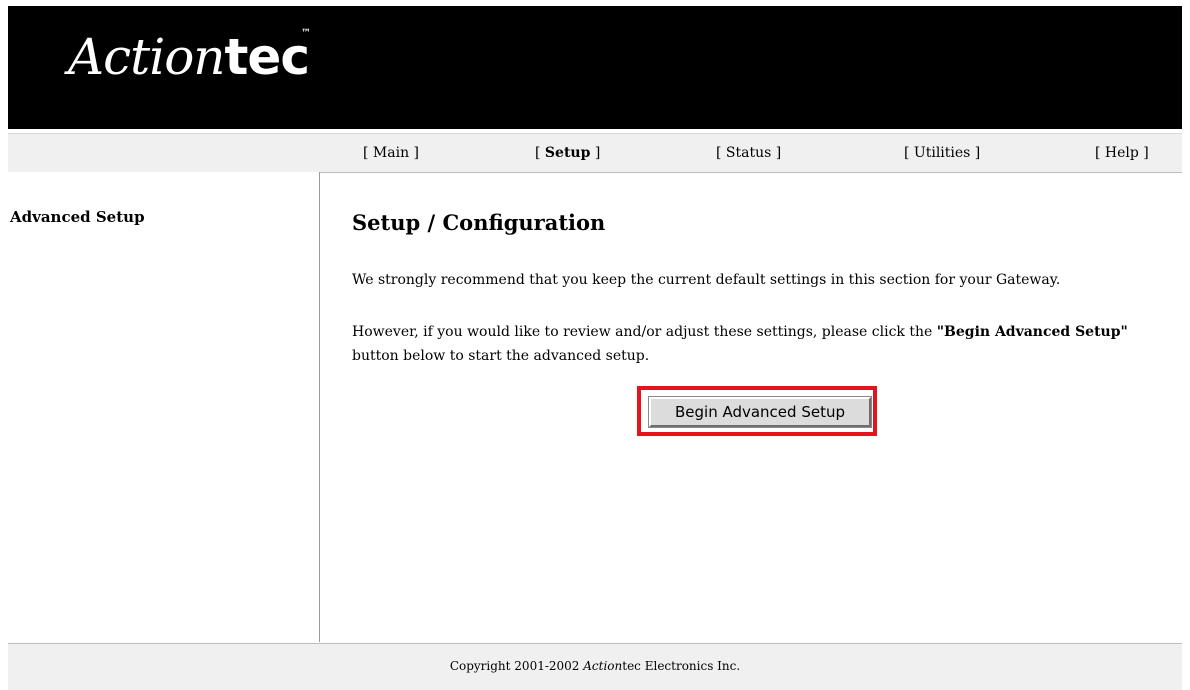 The width and height of the screenshot is (1190, 690). I want to click on nav-help-label: Help, so click(1122, 153).